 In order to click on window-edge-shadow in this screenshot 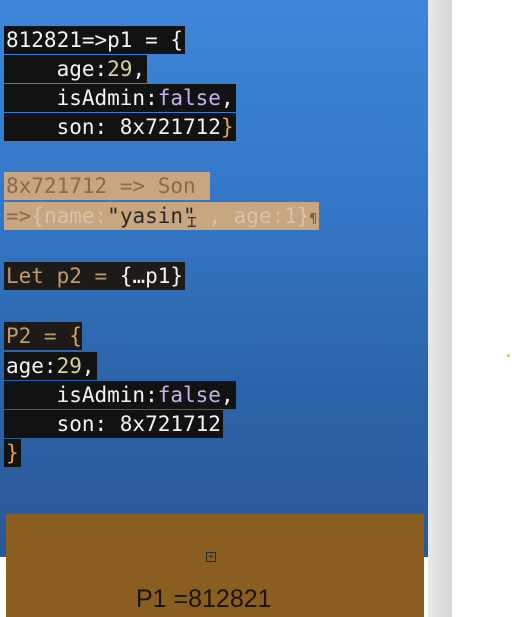, I will do `click(440, 308)`.